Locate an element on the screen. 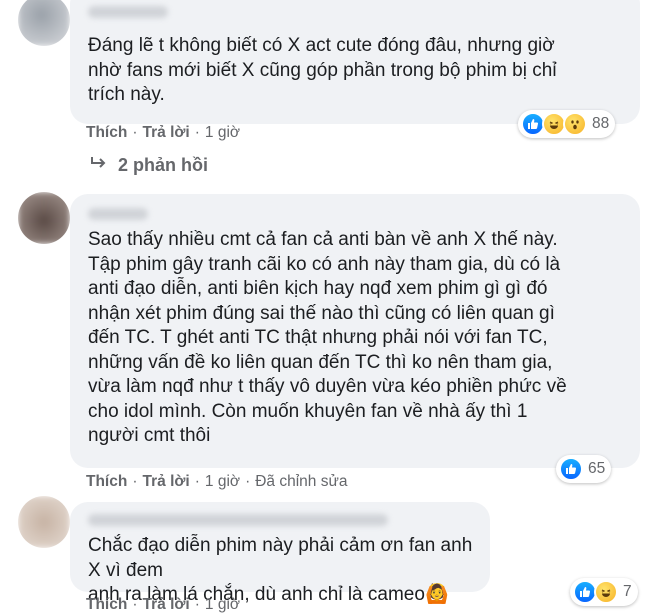  reaction-count: 65 is located at coordinates (597, 468).